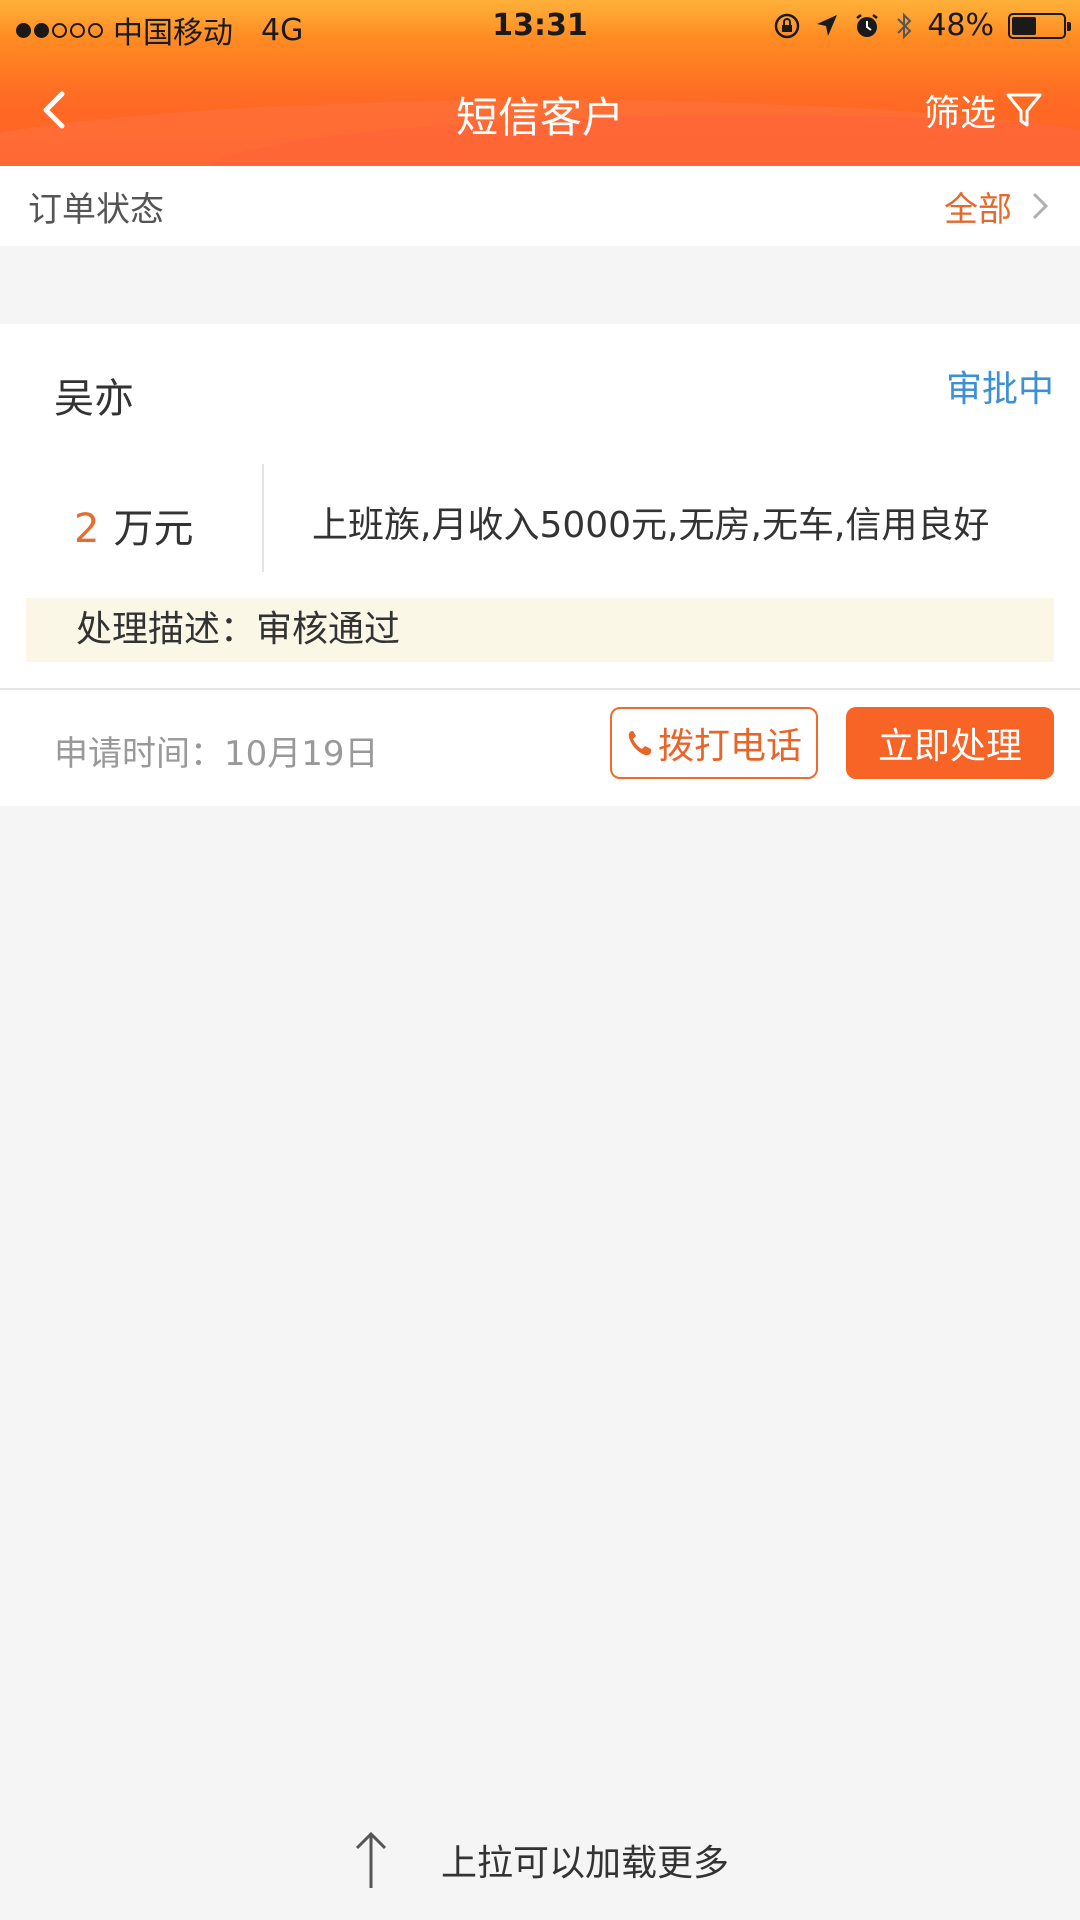 Image resolution: width=1080 pixels, height=1920 pixels. What do you see at coordinates (1024, 110) in the screenshot?
I see `filter-funnel-icon` at bounding box center [1024, 110].